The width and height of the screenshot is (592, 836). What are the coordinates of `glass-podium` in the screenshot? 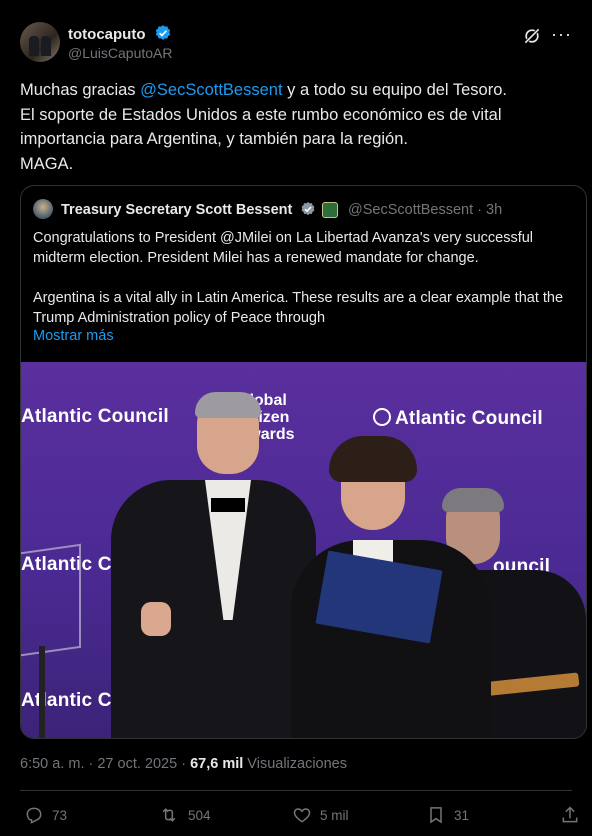 It's located at (51, 600).